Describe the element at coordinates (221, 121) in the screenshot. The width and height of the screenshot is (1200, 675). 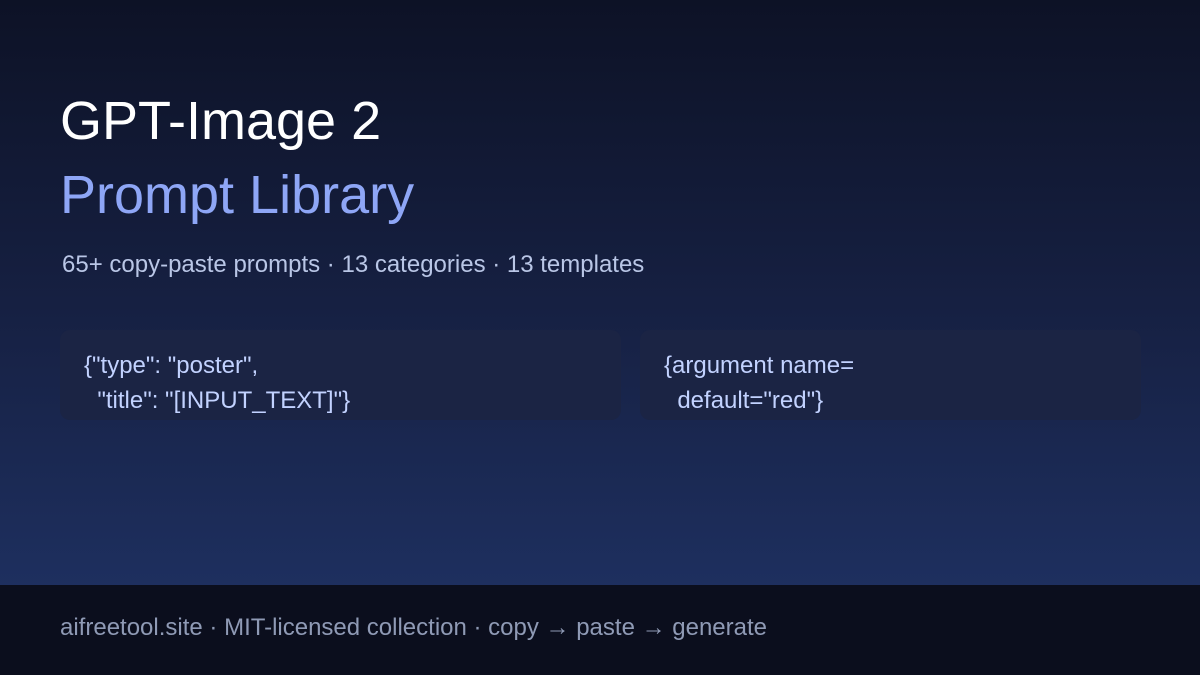
I see `page-title: GPT-Image 2` at that location.